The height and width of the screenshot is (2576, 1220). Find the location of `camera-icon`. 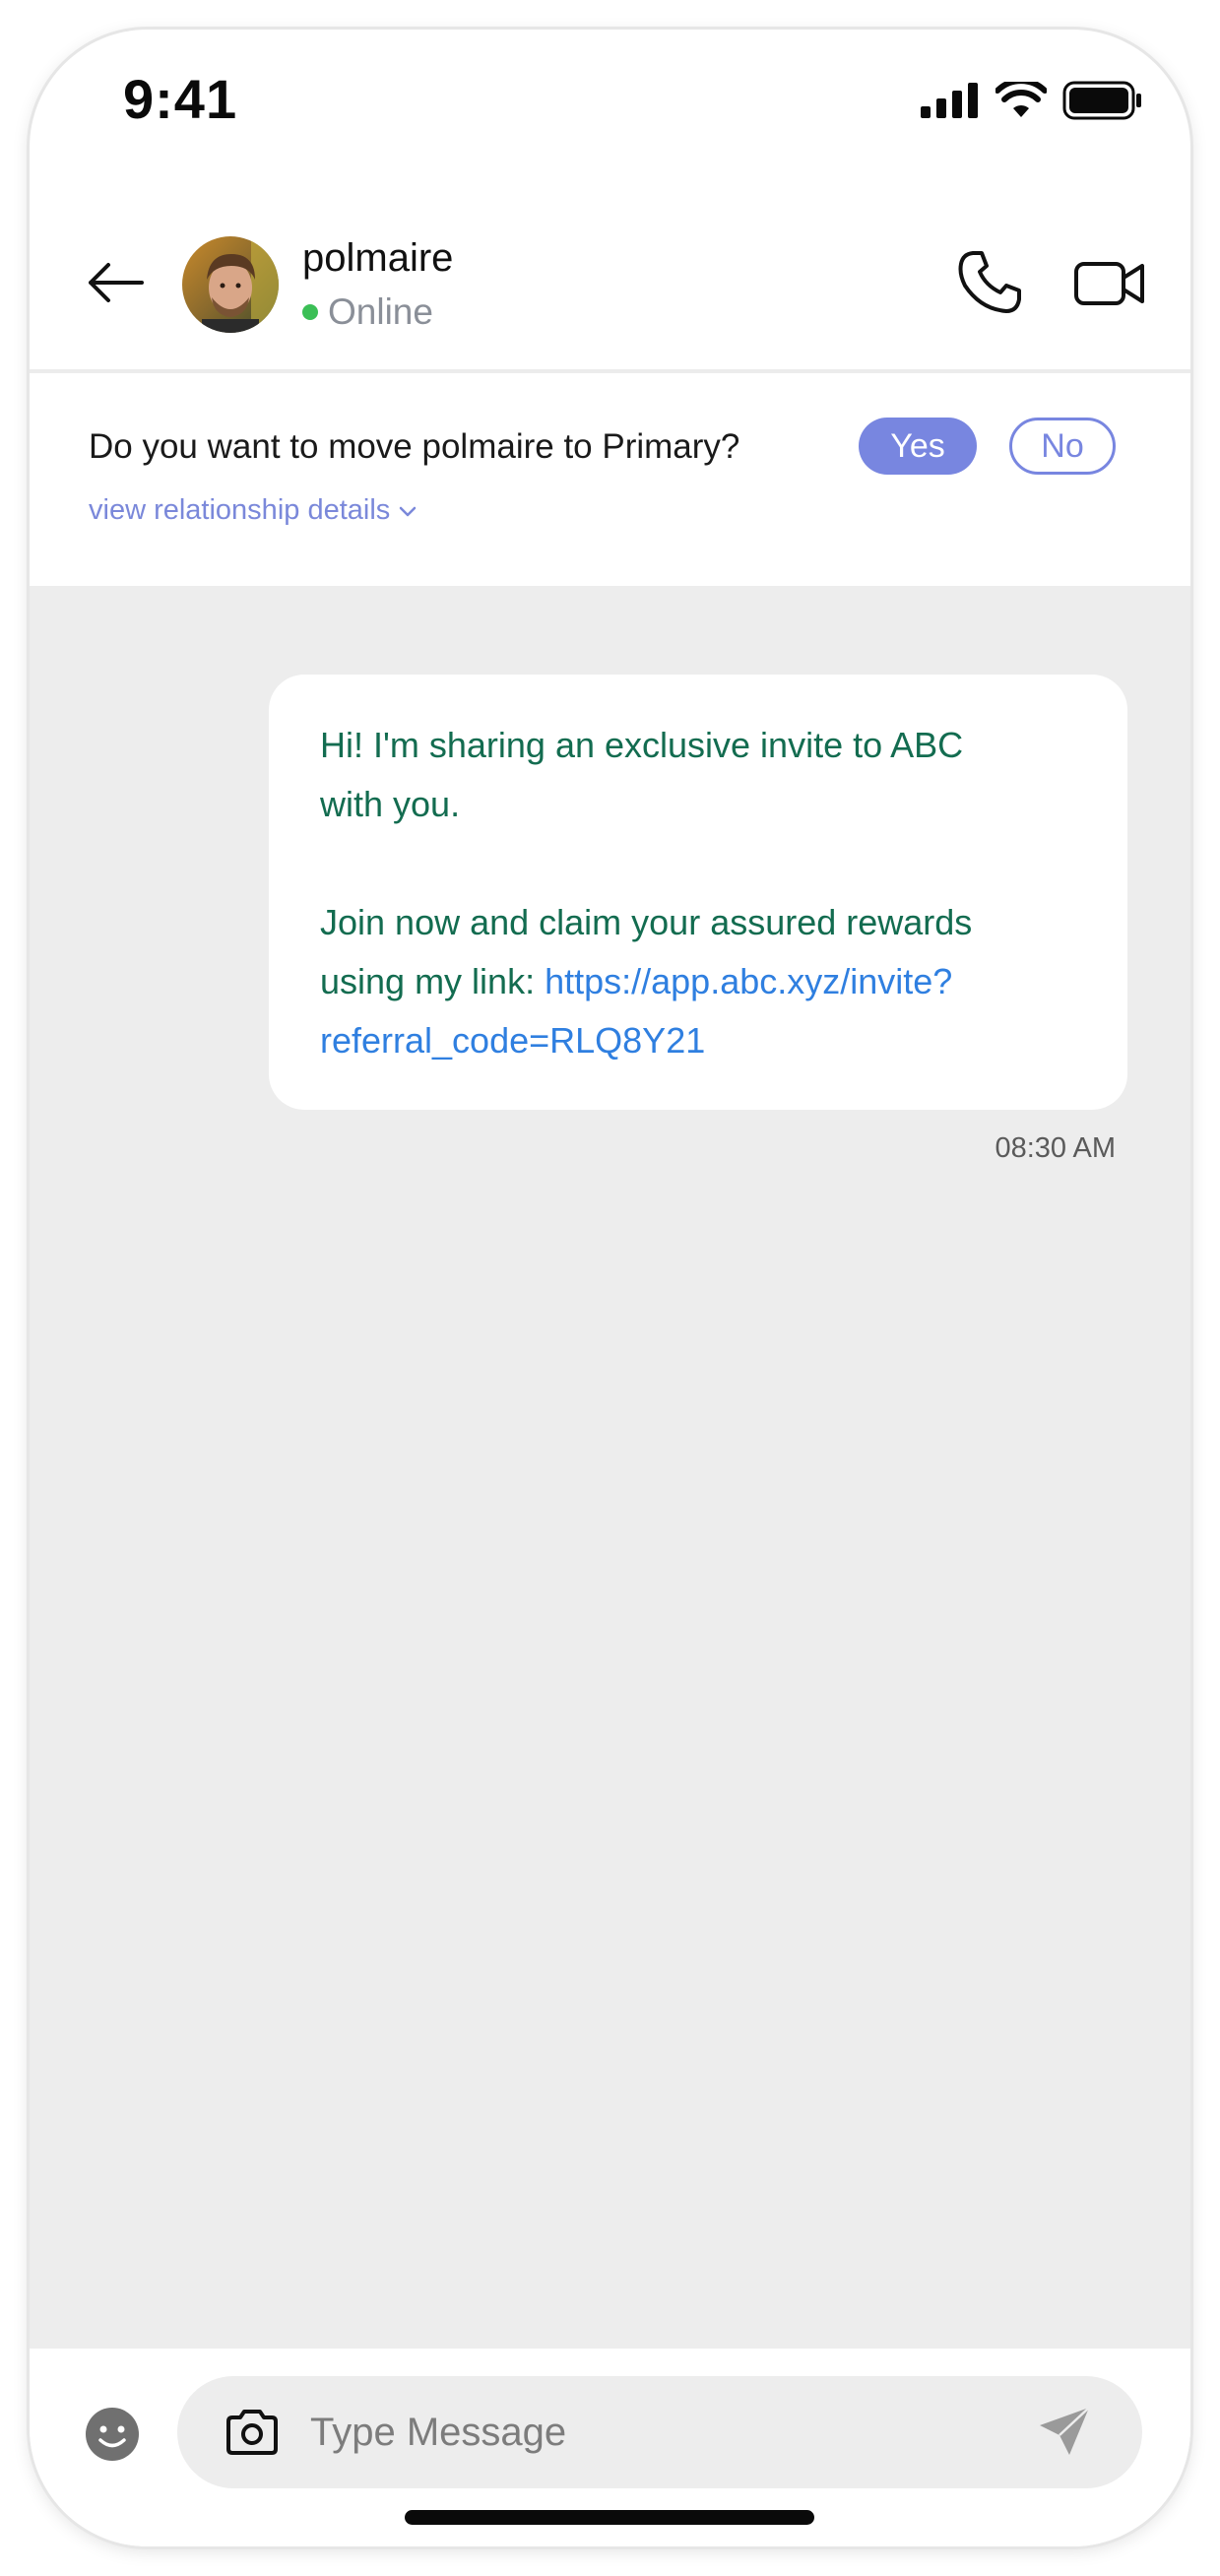

camera-icon is located at coordinates (252, 2432).